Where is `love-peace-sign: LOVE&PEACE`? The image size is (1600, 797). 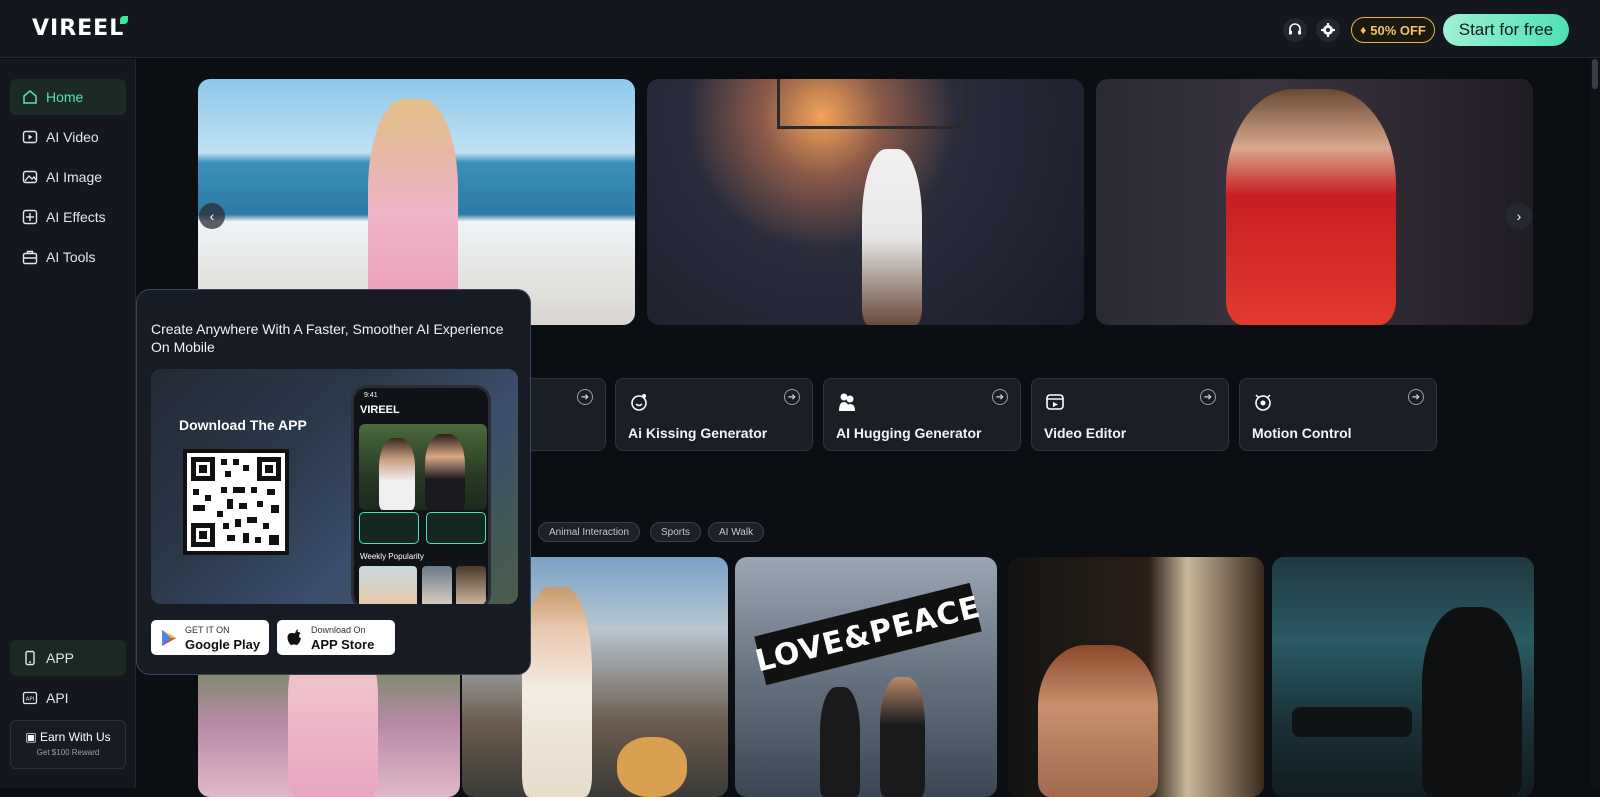
love-peace-sign: LOVE&PEACE is located at coordinates (868, 634).